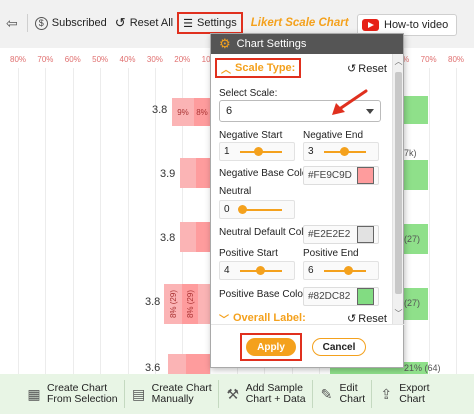 The height and width of the screenshot is (414, 474). Describe the element at coordinates (333, 135) in the screenshot. I see `negative-end-label: Negative End` at that location.